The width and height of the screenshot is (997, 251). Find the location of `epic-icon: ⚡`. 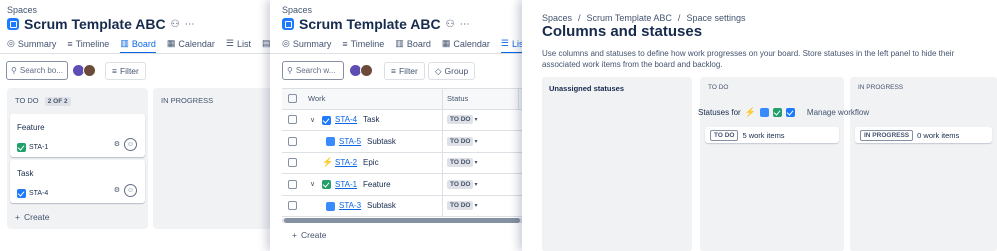

epic-icon: ⚡ is located at coordinates (328, 161).